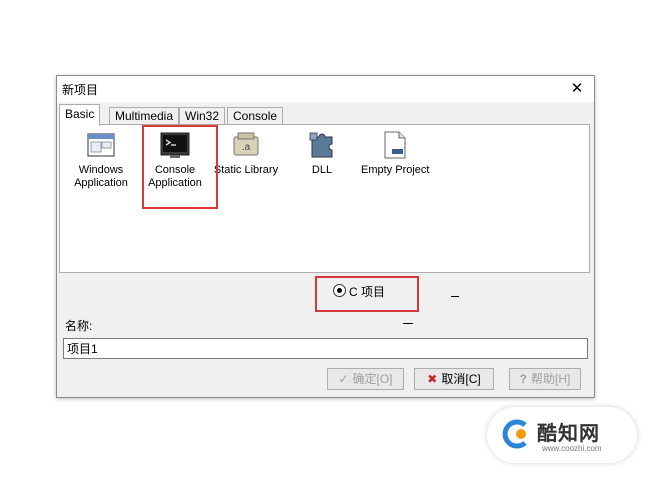  What do you see at coordinates (79, 326) in the screenshot?
I see `name-label: 名称:` at bounding box center [79, 326].